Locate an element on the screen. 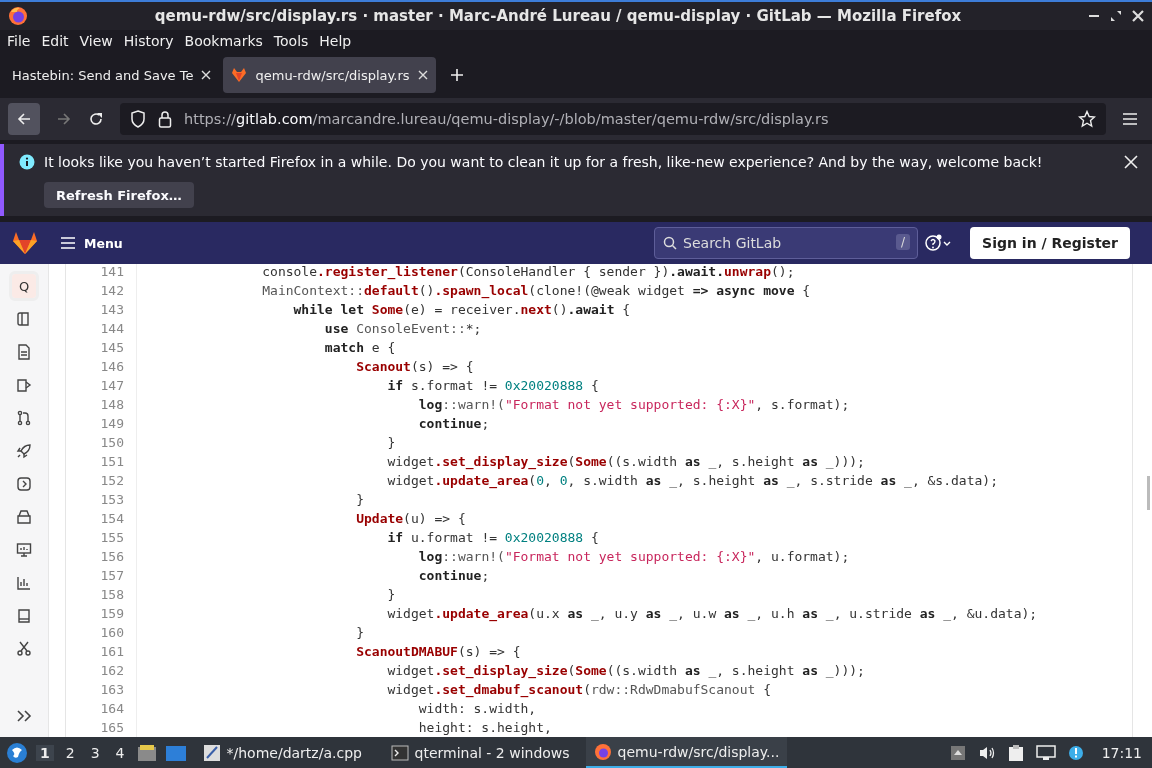 This screenshot has width=1152, height=768. menu-item: Help is located at coordinates (335, 41).